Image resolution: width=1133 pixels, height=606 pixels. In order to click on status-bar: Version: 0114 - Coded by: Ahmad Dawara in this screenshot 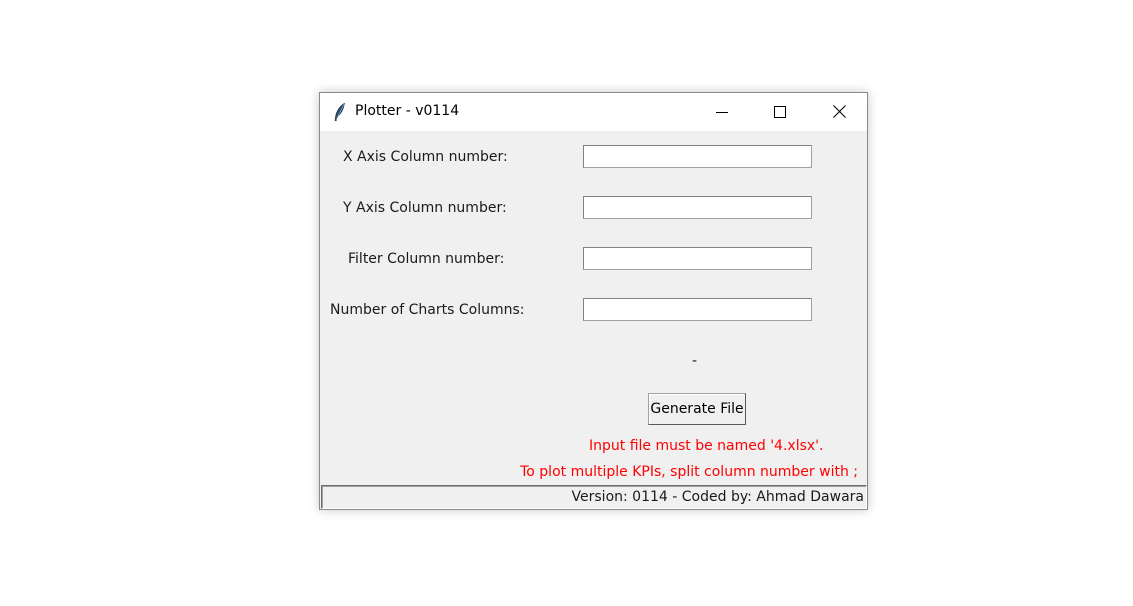, I will do `click(594, 497)`.